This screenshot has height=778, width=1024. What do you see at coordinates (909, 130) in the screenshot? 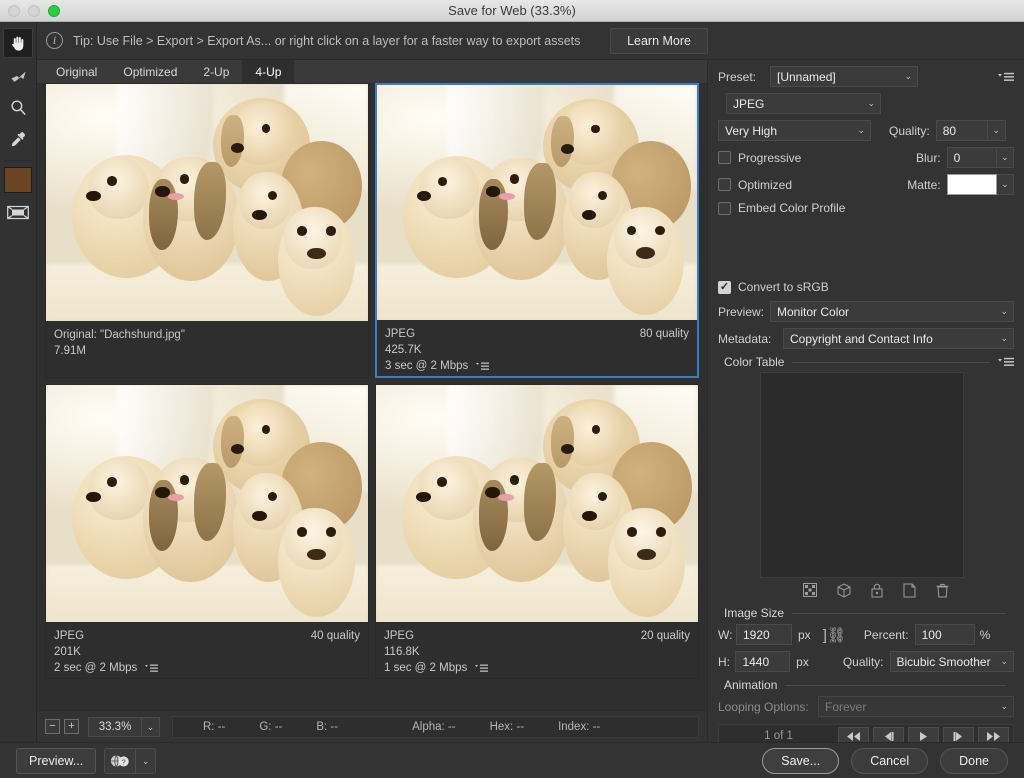
I see `quality-label: Quality:` at bounding box center [909, 130].